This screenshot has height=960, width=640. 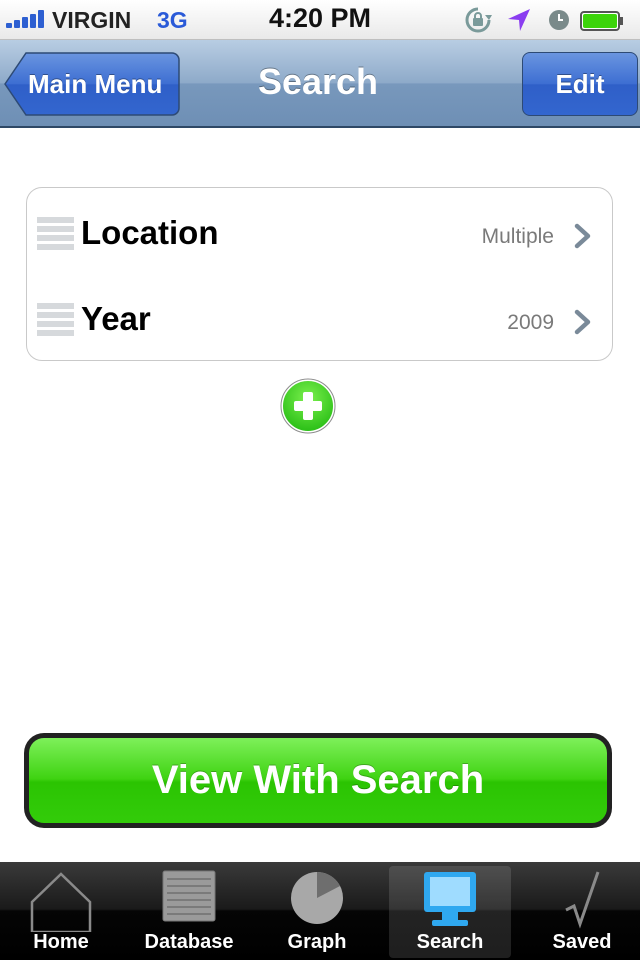 What do you see at coordinates (61, 902) in the screenshot?
I see `home-icon` at bounding box center [61, 902].